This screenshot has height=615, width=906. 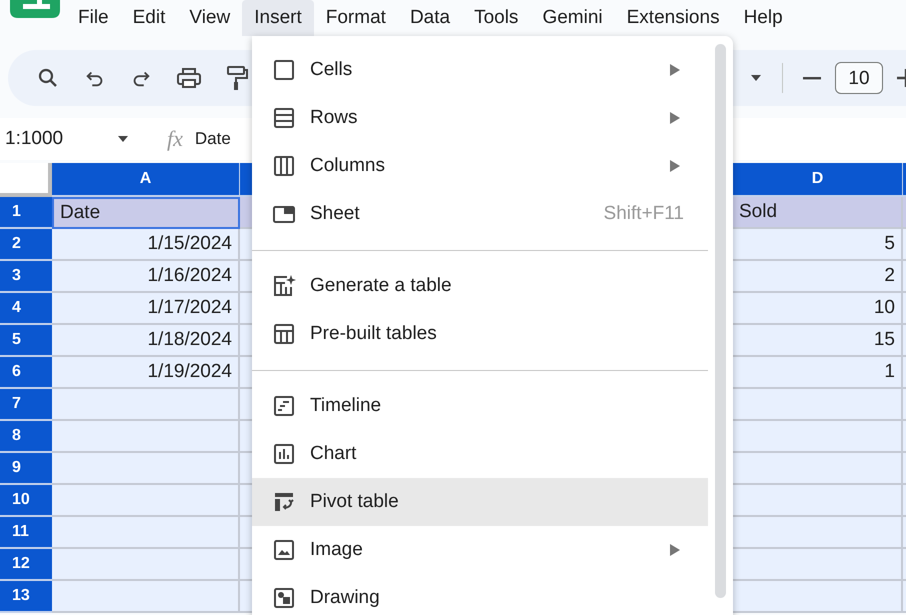 What do you see at coordinates (146, 373) in the screenshot?
I see `table-cell: 1/19/2024` at bounding box center [146, 373].